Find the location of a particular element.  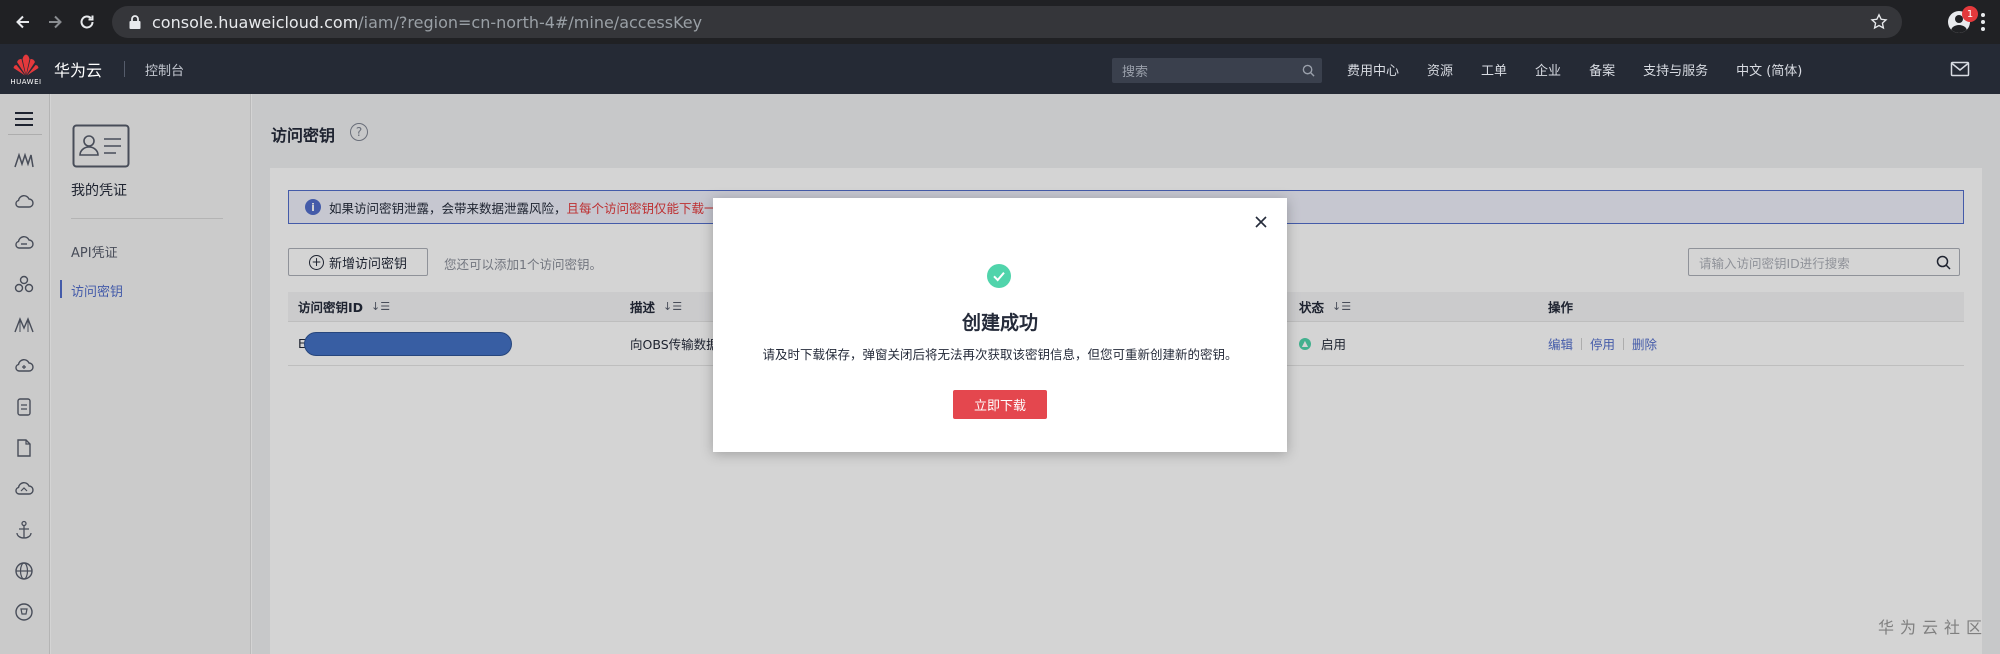

reload-button is located at coordinates (87, 22).